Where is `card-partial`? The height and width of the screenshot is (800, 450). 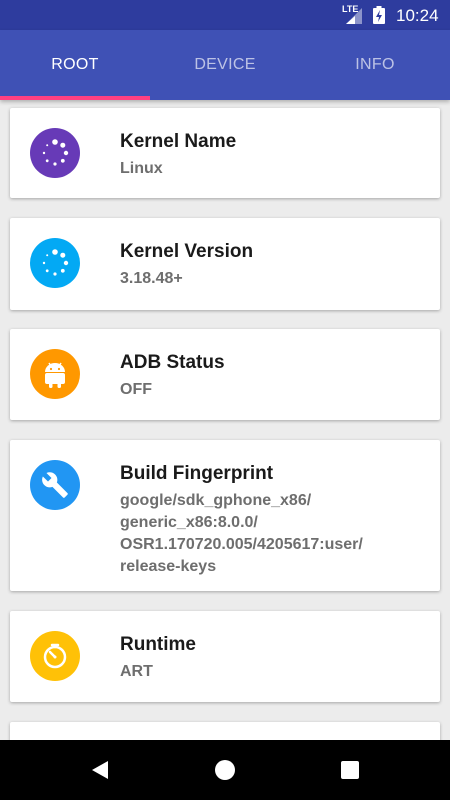
card-partial is located at coordinates (225, 731).